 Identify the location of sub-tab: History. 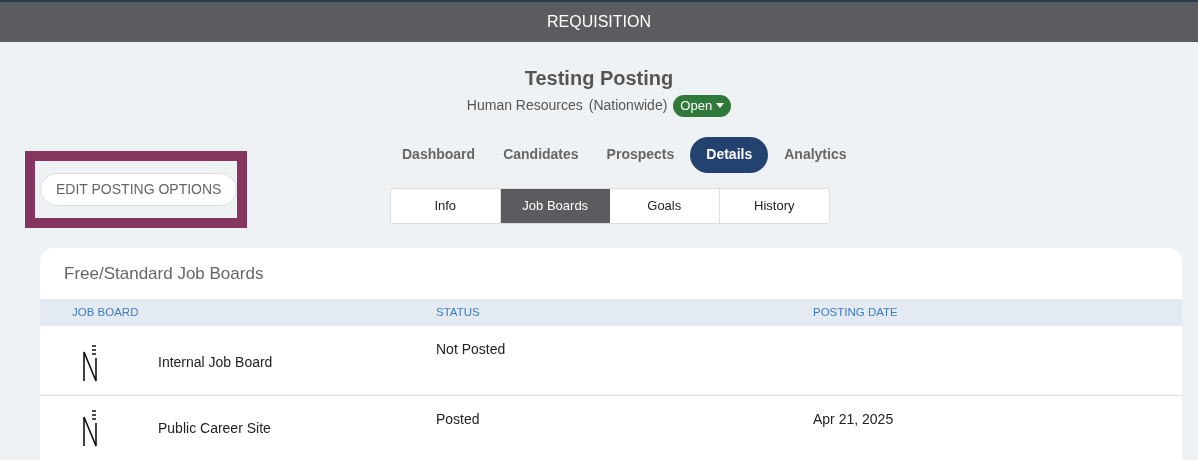
(774, 205).